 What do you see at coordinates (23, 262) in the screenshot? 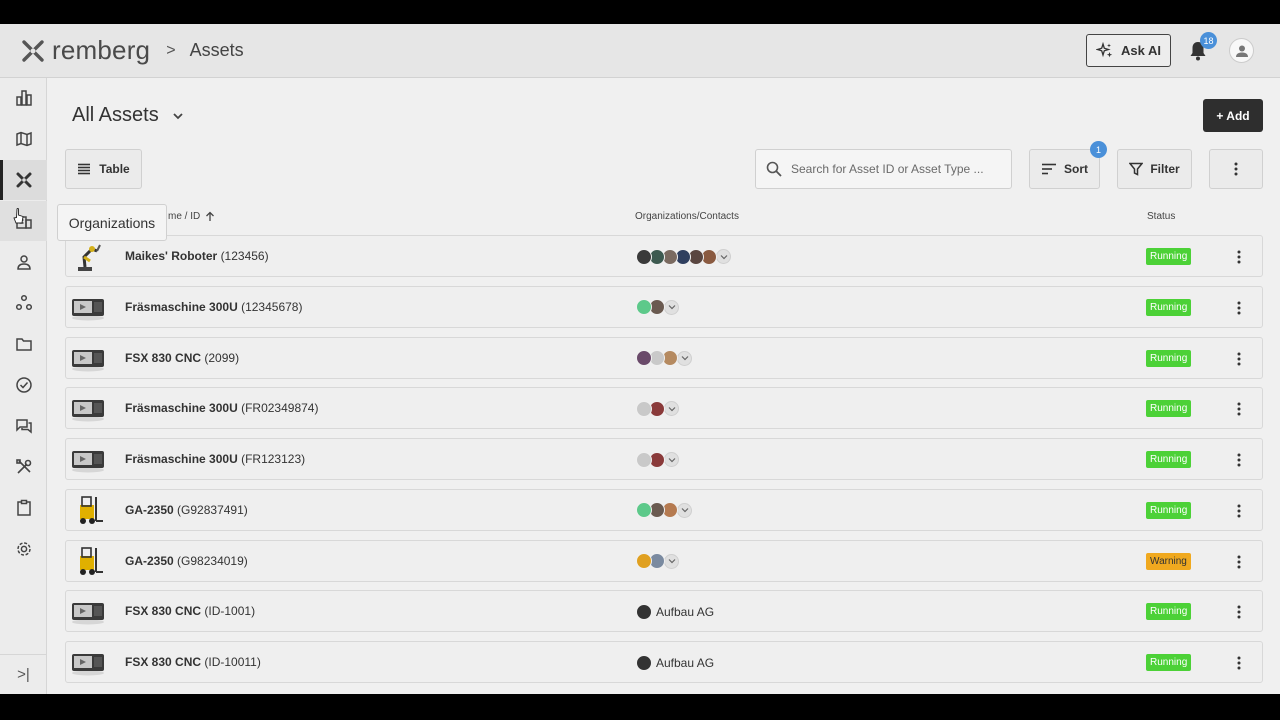
I see `sidebar-item-contacts` at bounding box center [23, 262].